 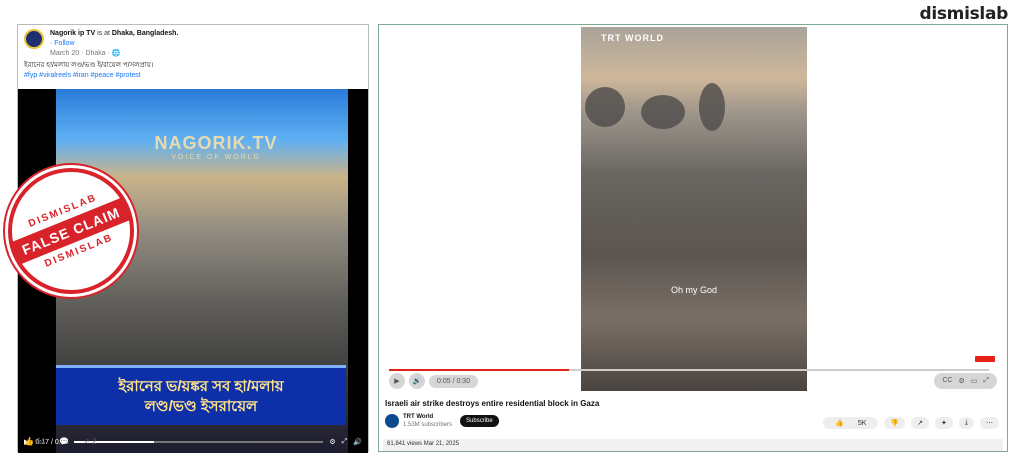 I want to click on like-count: 5K, so click(x=862, y=423).